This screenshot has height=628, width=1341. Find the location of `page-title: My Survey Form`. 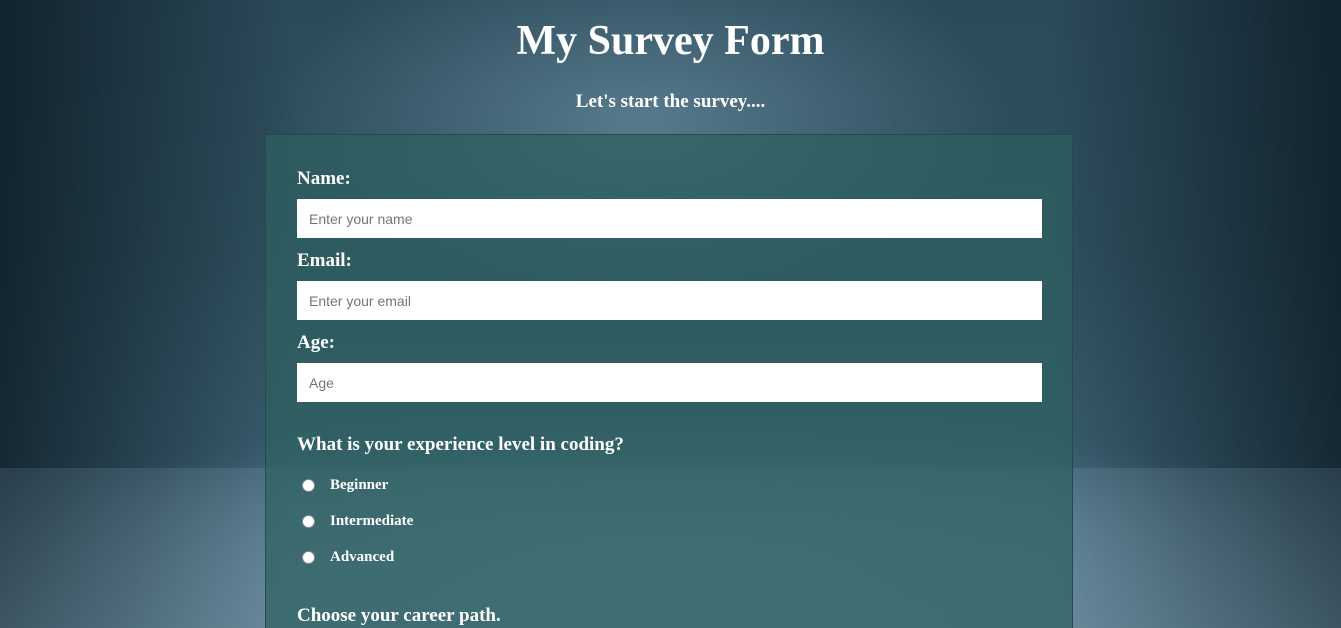

page-title: My Survey Form is located at coordinates (670, 41).